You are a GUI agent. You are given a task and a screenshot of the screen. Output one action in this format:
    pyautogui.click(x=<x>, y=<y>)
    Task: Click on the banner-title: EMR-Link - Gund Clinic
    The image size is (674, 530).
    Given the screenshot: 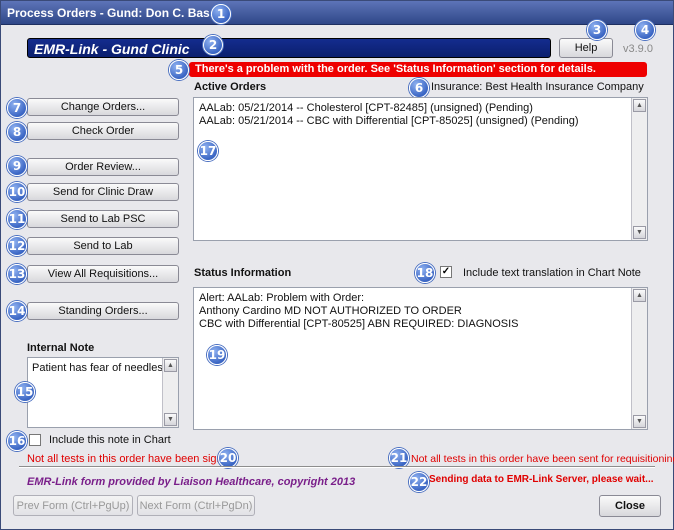 What is the action you would take?
    pyautogui.click(x=112, y=49)
    